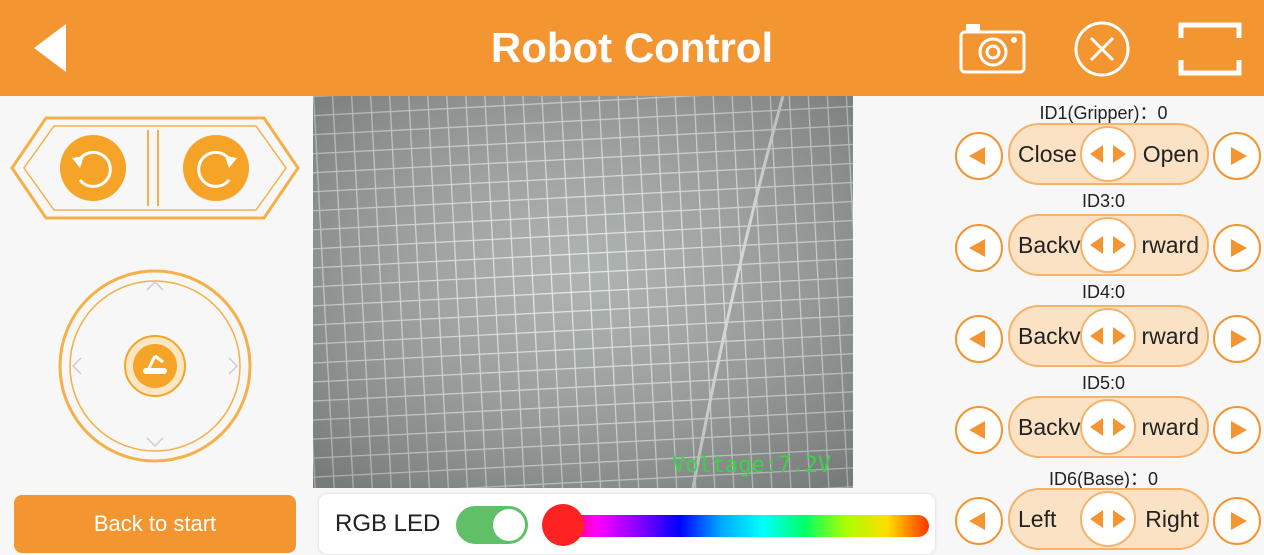 The width and height of the screenshot is (1264, 555). I want to click on servo-id3-right-label: rward, so click(1170, 245).